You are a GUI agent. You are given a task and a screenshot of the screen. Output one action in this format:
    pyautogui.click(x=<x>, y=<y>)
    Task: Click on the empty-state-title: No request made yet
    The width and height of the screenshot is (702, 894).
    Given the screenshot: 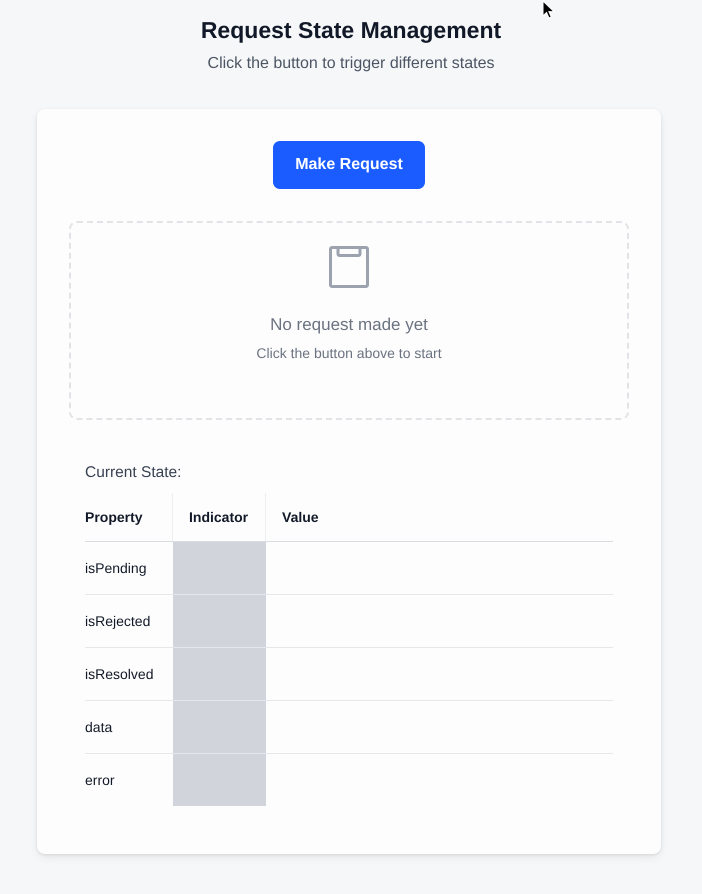 What is the action you would take?
    pyautogui.click(x=349, y=325)
    